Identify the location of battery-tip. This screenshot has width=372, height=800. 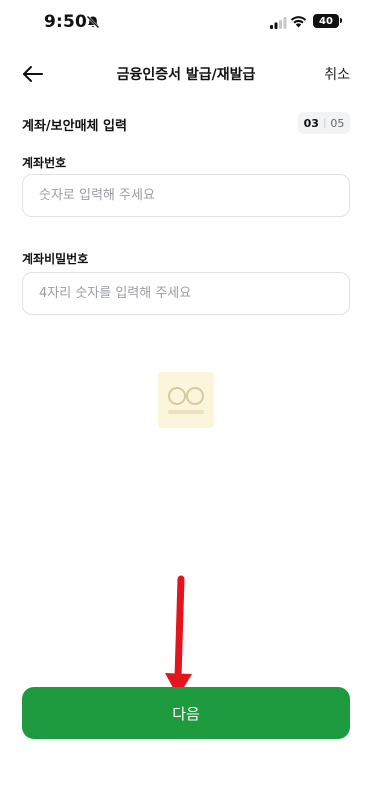
(341, 20).